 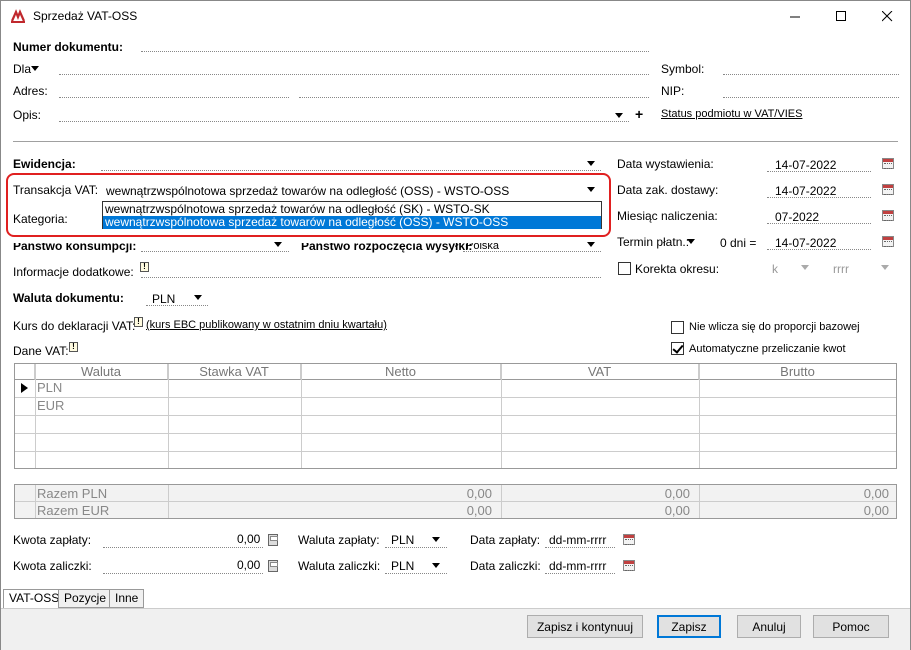 What do you see at coordinates (416, 573) in the screenshot?
I see `waluta-zaliczki-field` at bounding box center [416, 573].